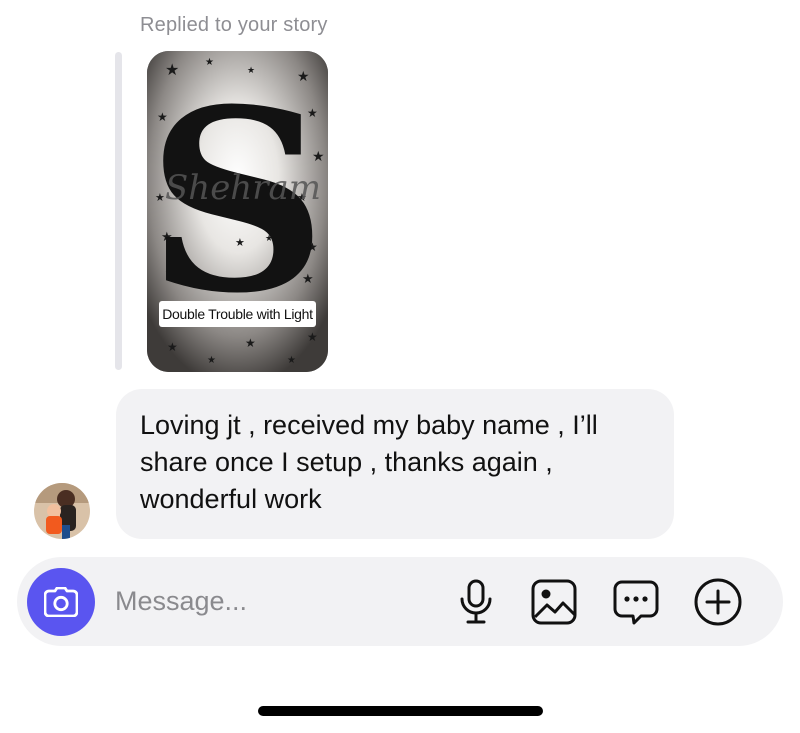  Describe the element at coordinates (234, 25) in the screenshot. I see `replied-to-story-label: Replied to your story` at that location.